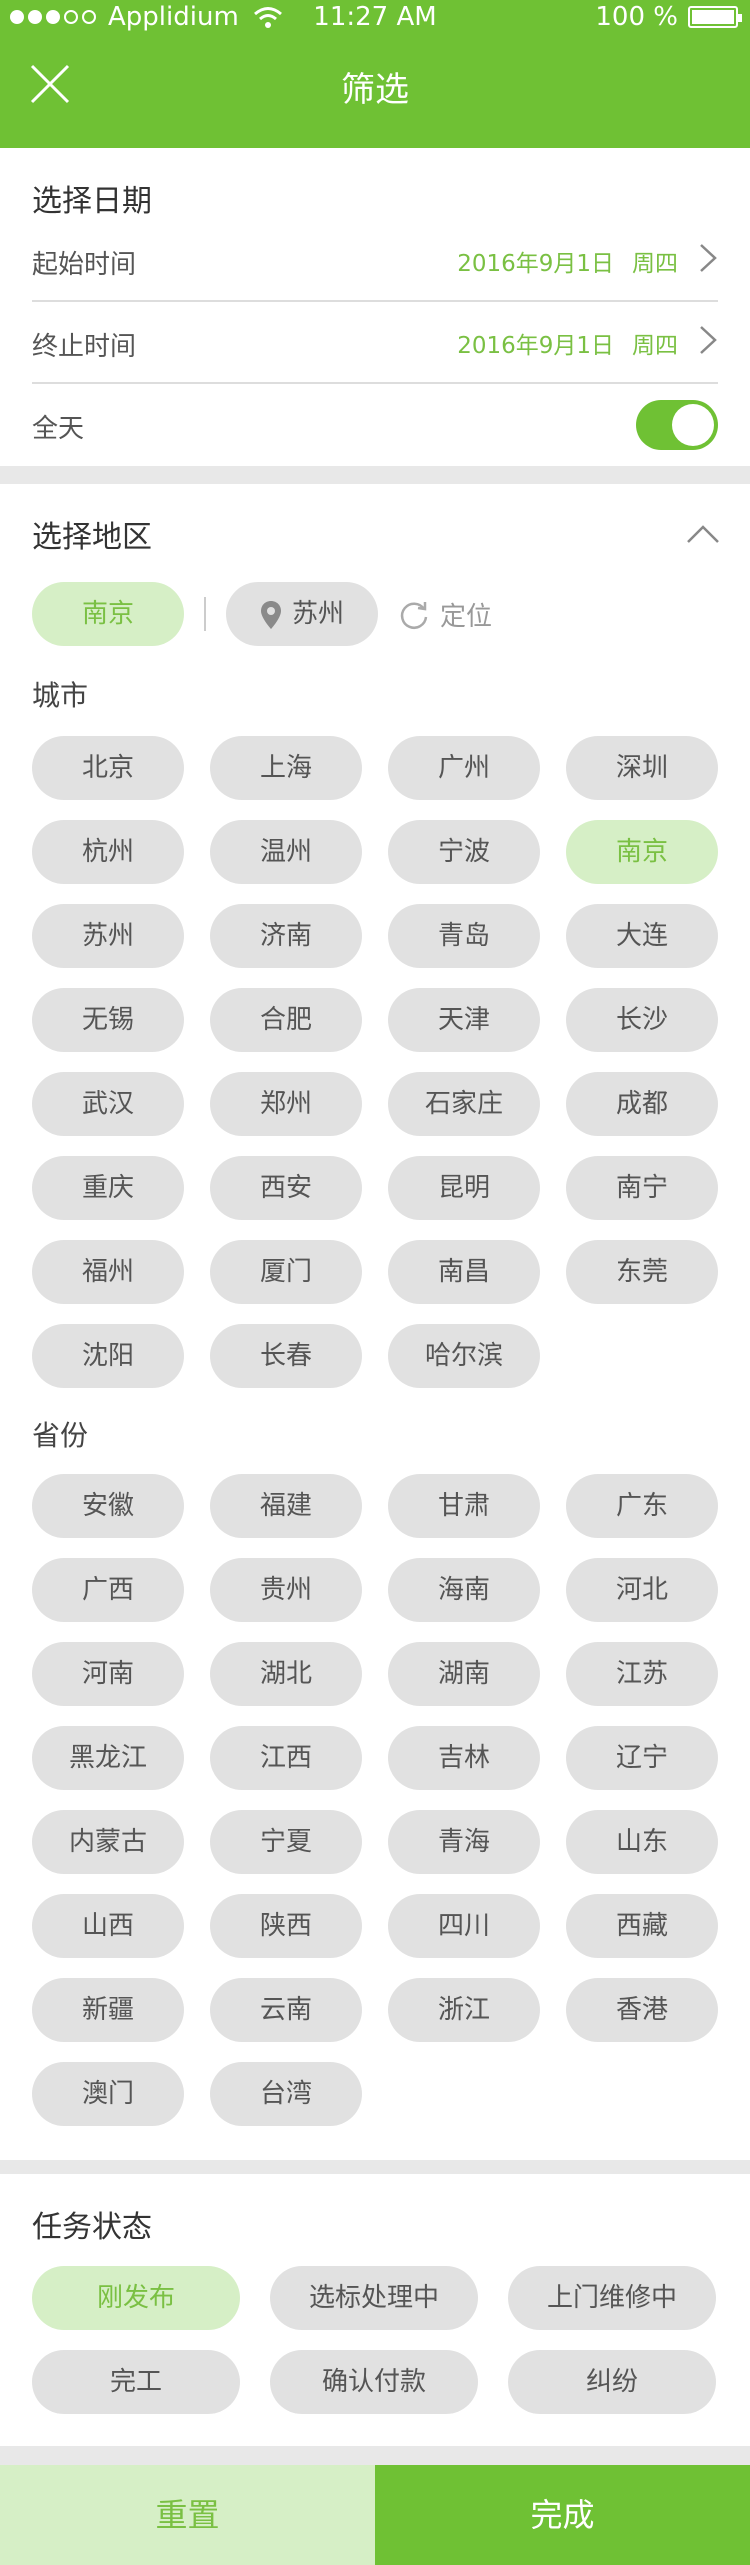 The height and width of the screenshot is (2565, 750). I want to click on province-chip: 浙江, so click(464, 2010).